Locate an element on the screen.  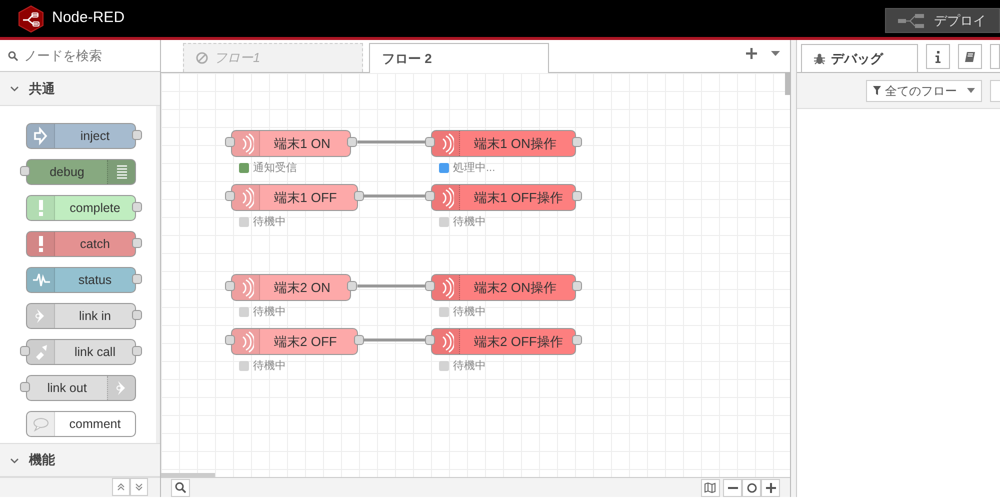
palette-node: link out is located at coordinates (81, 388).